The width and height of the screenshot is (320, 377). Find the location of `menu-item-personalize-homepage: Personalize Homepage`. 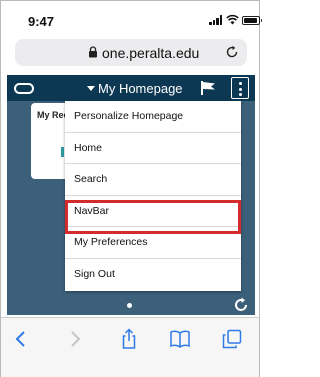

menu-item-personalize-homepage: Personalize Homepage is located at coordinates (153, 117).